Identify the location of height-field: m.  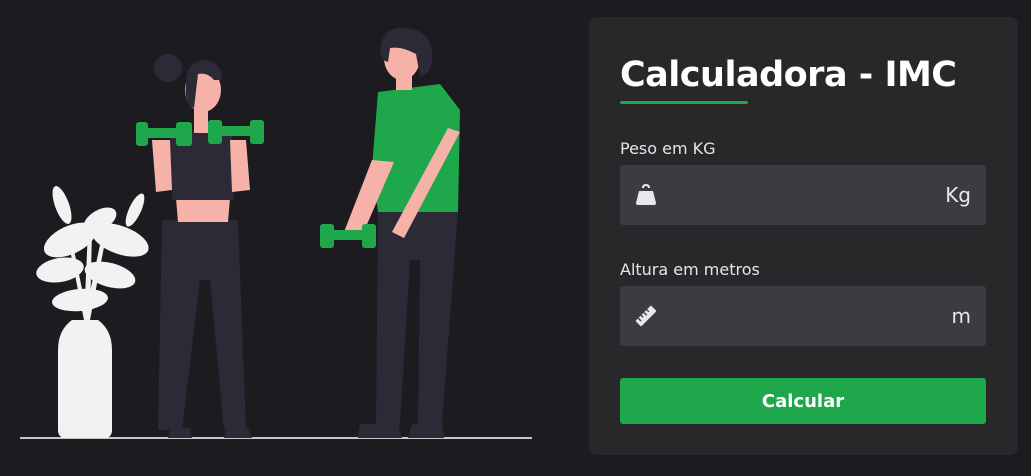
(803, 317).